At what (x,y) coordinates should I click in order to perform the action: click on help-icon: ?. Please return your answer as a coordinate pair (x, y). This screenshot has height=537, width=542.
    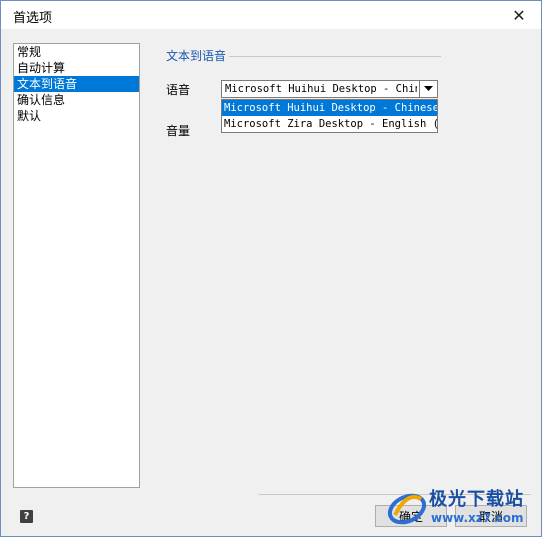
    Looking at the image, I should click on (26, 516).